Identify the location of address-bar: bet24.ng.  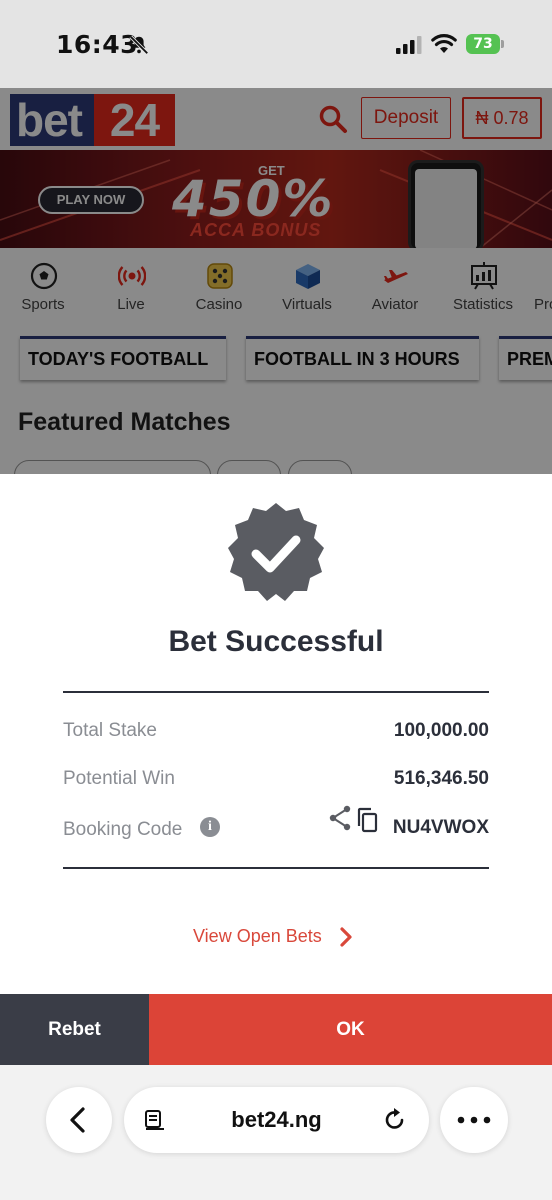
(276, 1120).